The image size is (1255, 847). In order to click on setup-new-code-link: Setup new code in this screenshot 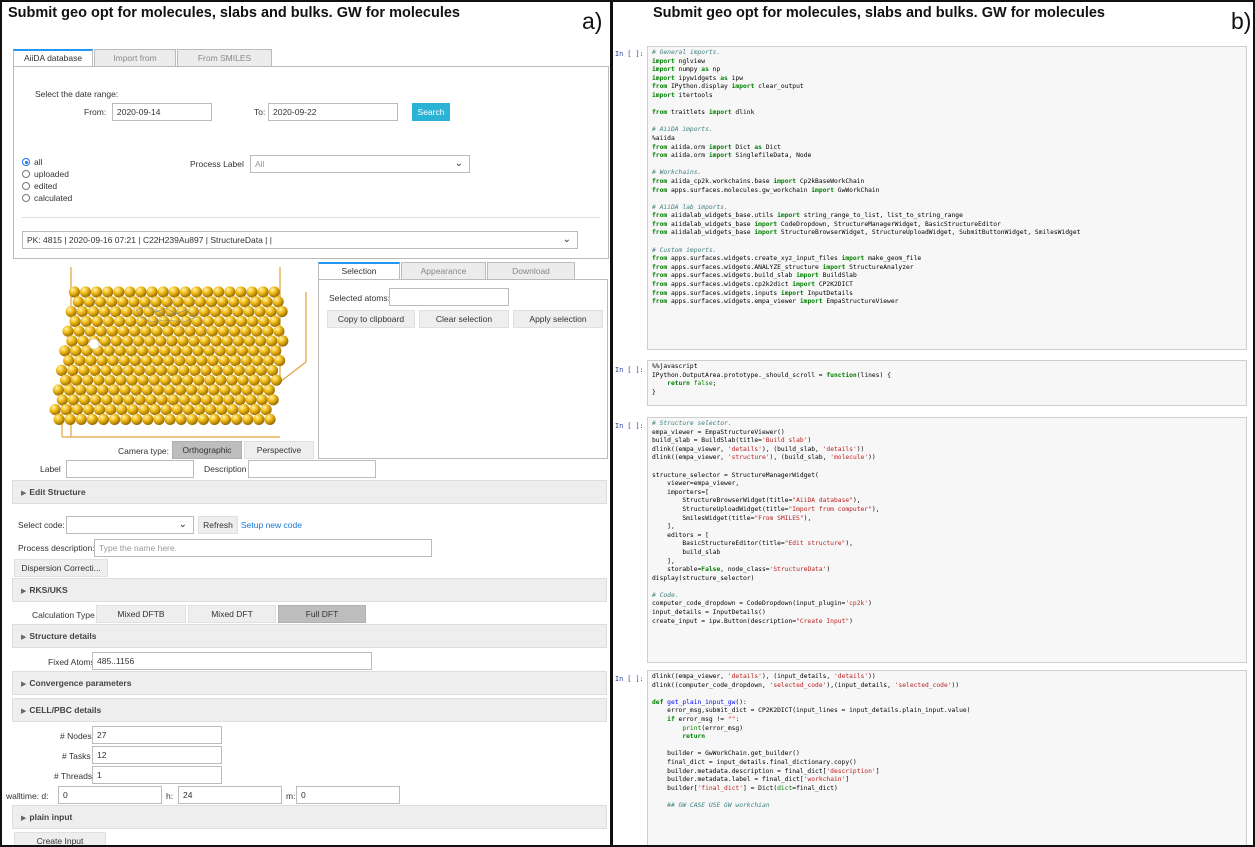, I will do `click(271, 525)`.